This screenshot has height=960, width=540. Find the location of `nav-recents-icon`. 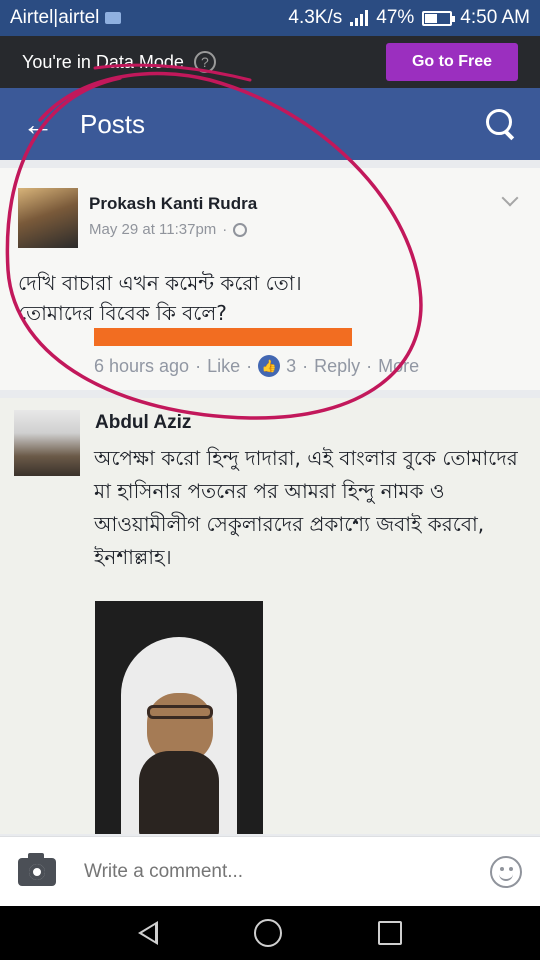

nav-recents-icon is located at coordinates (390, 933).